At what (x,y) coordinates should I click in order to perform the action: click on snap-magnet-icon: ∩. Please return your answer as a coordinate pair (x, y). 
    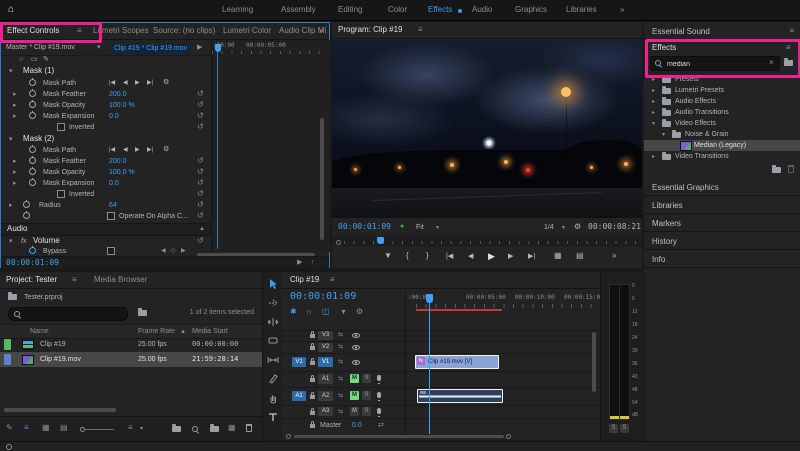
    Looking at the image, I should click on (309, 312).